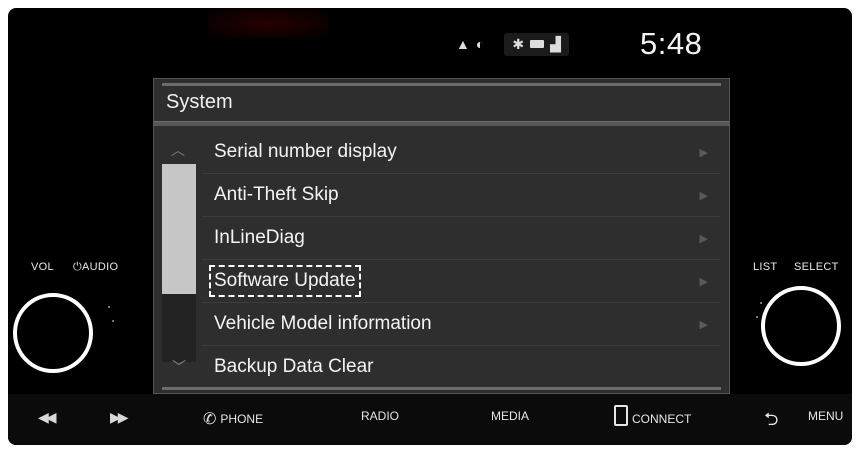 Image resolution: width=860 pixels, height=453 pixels. Describe the element at coordinates (771, 419) in the screenshot. I see `back-arrow-icon: ⮌` at that location.